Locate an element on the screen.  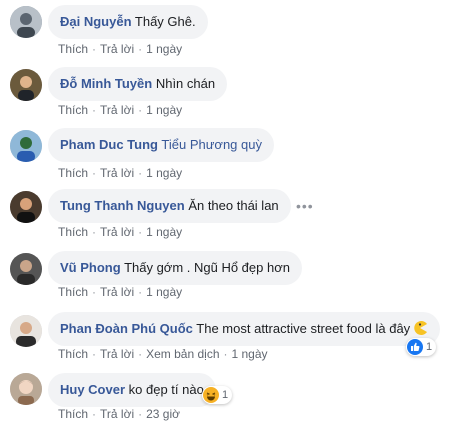
comment-text: Nhìn chán is located at coordinates (185, 83).